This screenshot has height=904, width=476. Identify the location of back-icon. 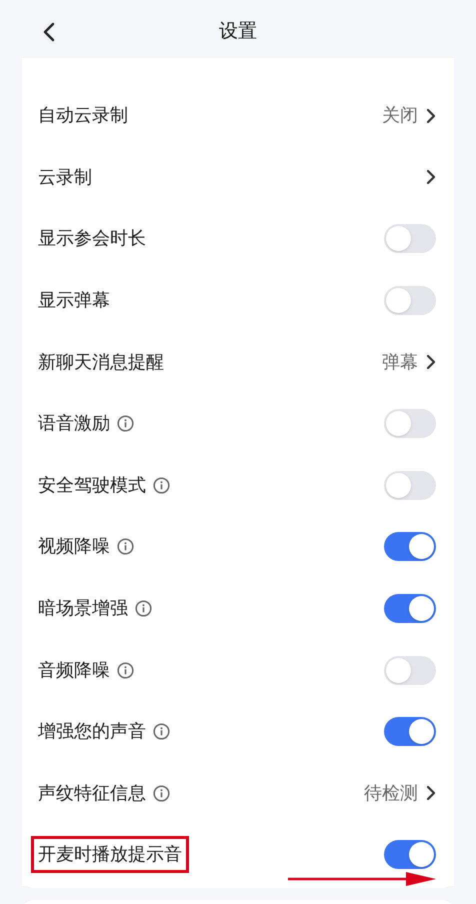
(49, 32).